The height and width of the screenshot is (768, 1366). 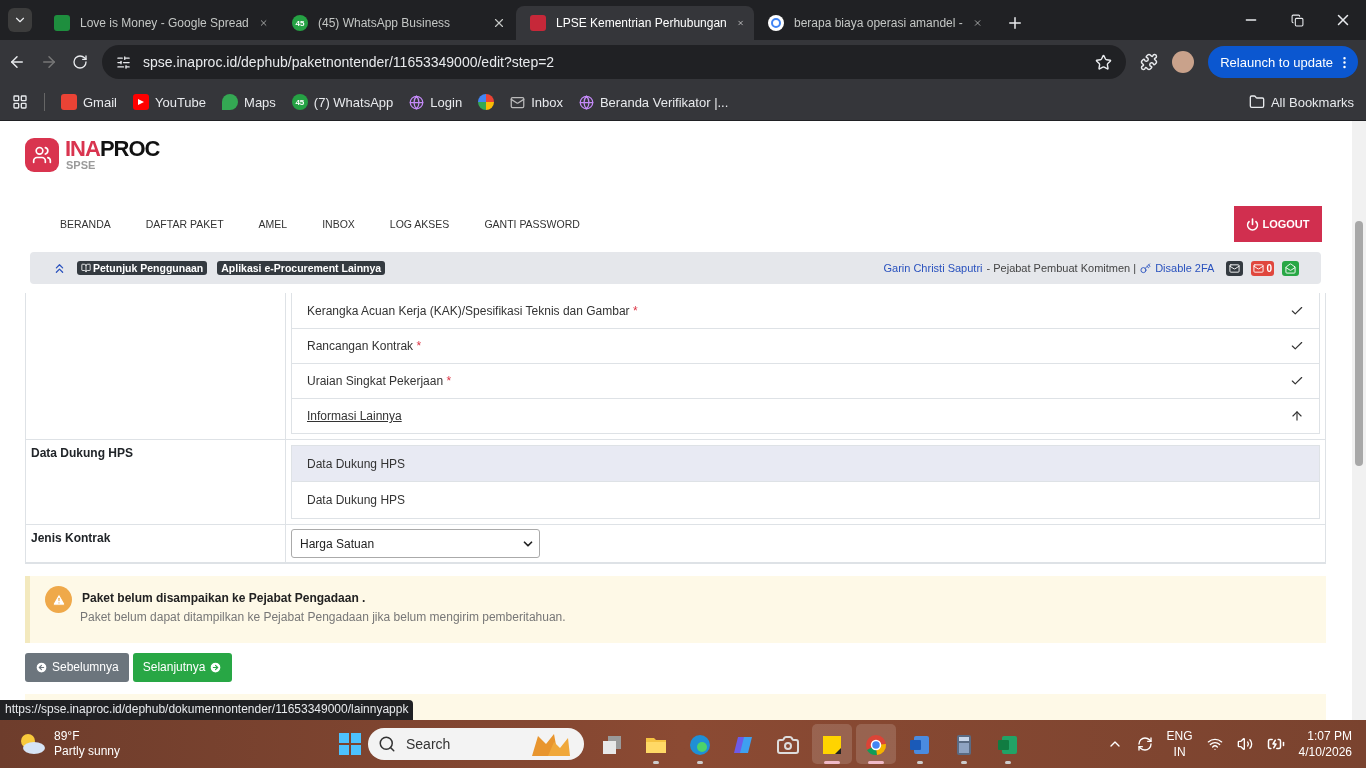 I want to click on open-mail-button, so click(x=1290, y=268).